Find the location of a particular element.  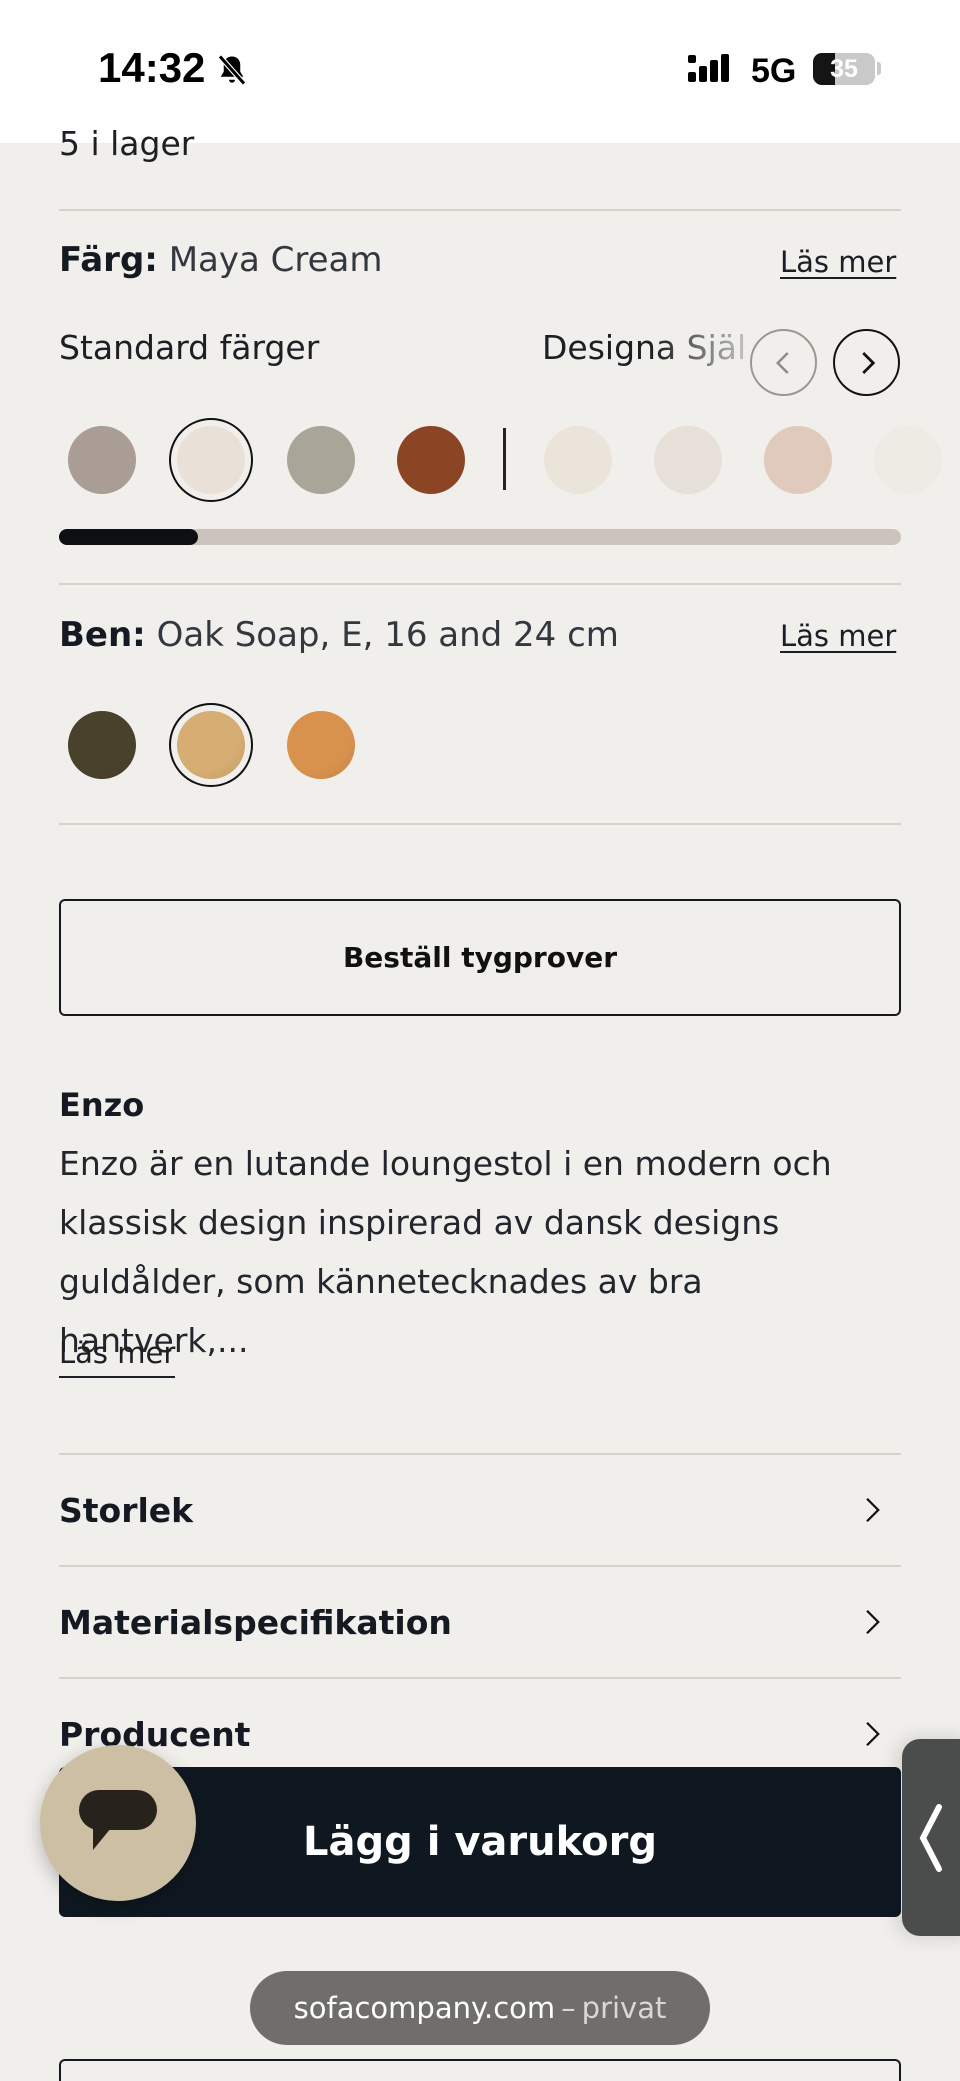

accordion-size: Storlek is located at coordinates (480, 1509).